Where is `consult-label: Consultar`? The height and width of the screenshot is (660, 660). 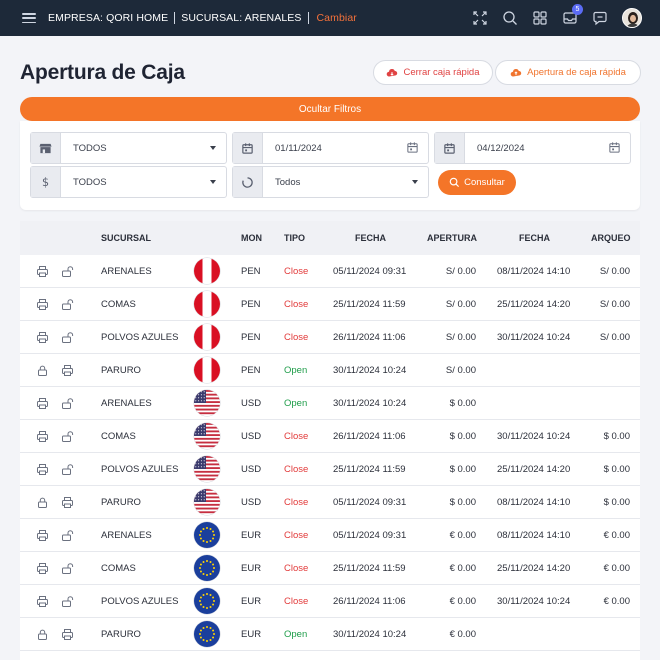
consult-label: Consultar is located at coordinates (484, 182).